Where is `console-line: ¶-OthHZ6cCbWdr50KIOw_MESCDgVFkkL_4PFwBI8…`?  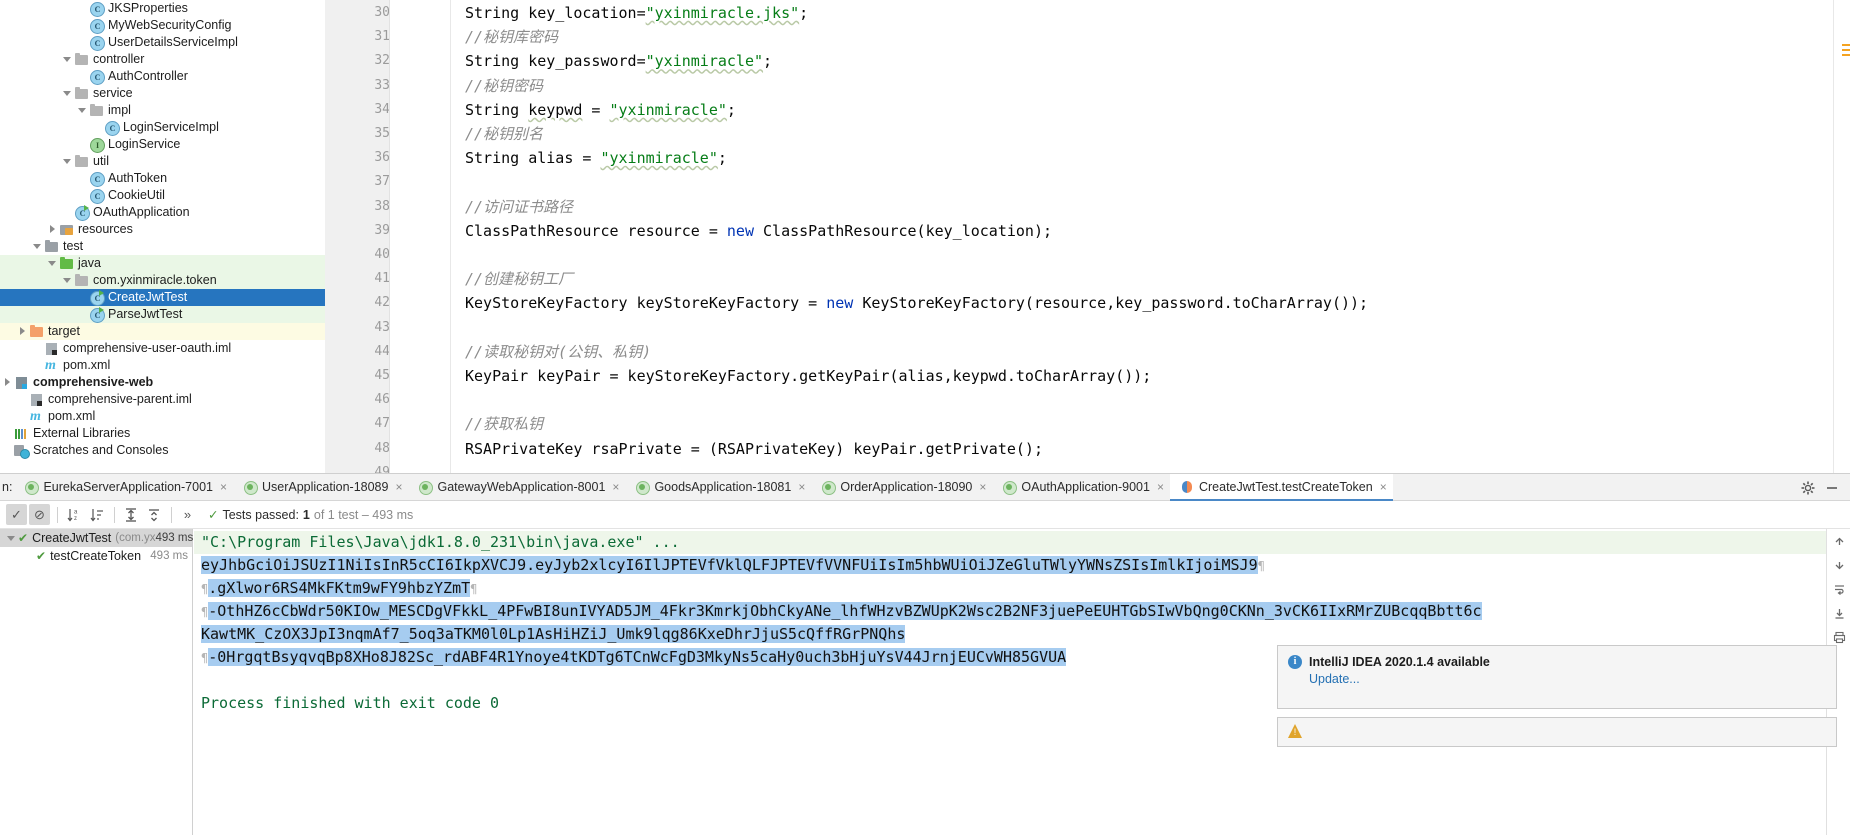
console-line: ¶-OthHZ6cCbWdr50KIOw_MESCDgVFkkL_4PFwBI8… is located at coordinates (841, 611).